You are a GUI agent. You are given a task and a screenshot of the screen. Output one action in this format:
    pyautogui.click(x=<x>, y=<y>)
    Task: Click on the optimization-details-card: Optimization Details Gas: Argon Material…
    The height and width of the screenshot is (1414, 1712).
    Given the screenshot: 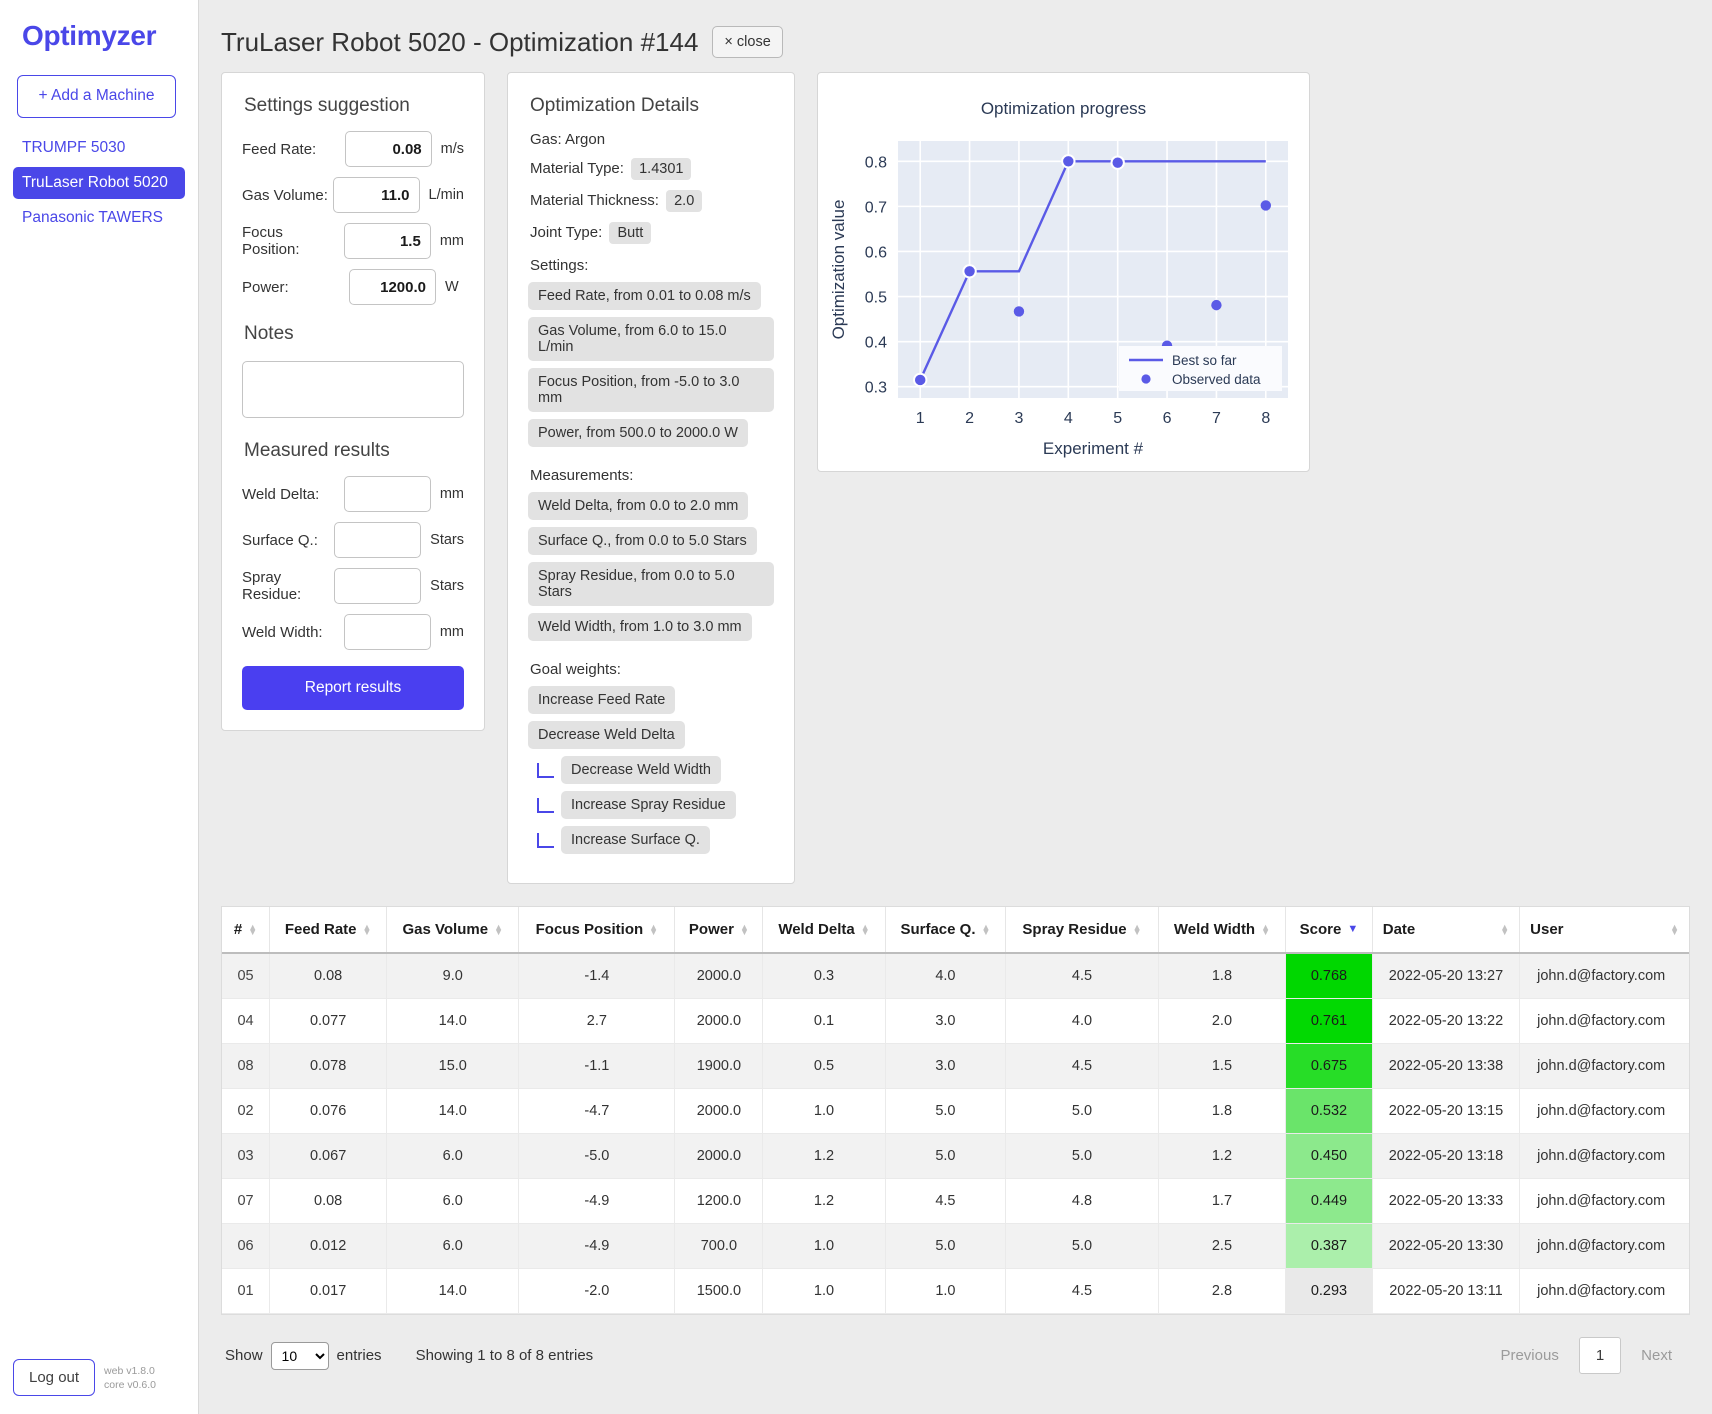 What is the action you would take?
    pyautogui.click(x=651, y=478)
    